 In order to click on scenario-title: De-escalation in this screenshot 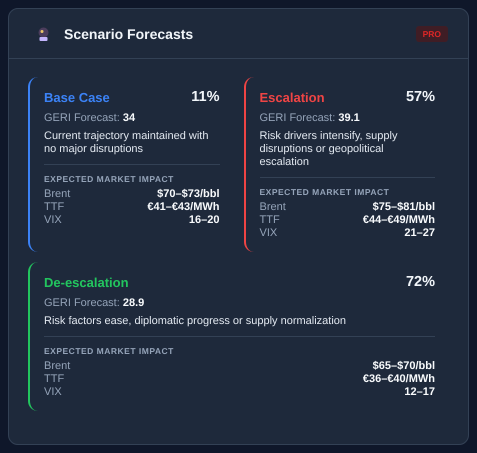, I will do `click(86, 282)`.